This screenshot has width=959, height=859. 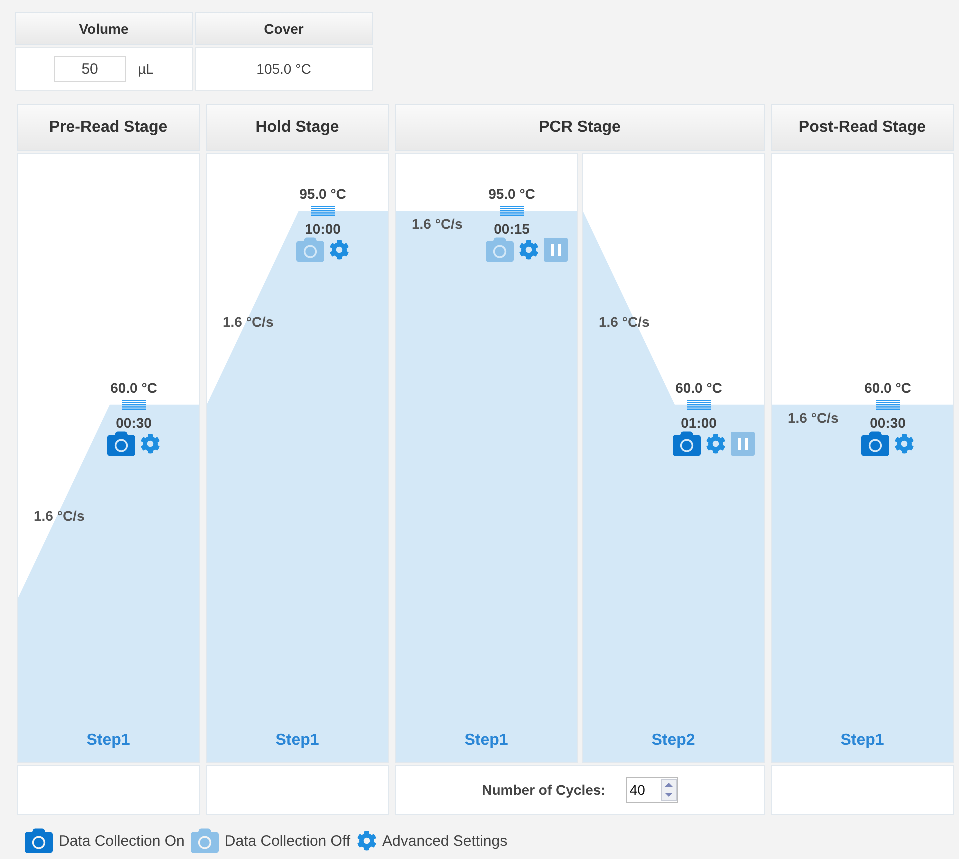 I want to click on stage-header: Pre-Read Stage, so click(x=108, y=127).